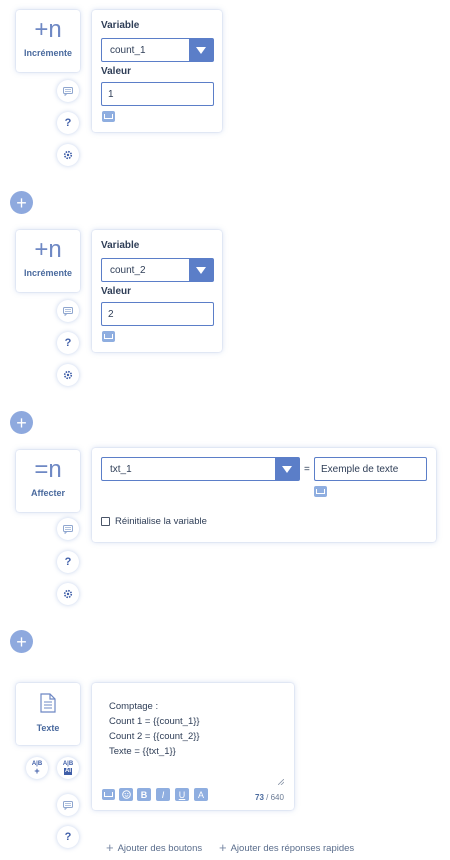 This screenshot has width=450, height=860. I want to click on ab-test-button: A|B +, so click(37, 768).